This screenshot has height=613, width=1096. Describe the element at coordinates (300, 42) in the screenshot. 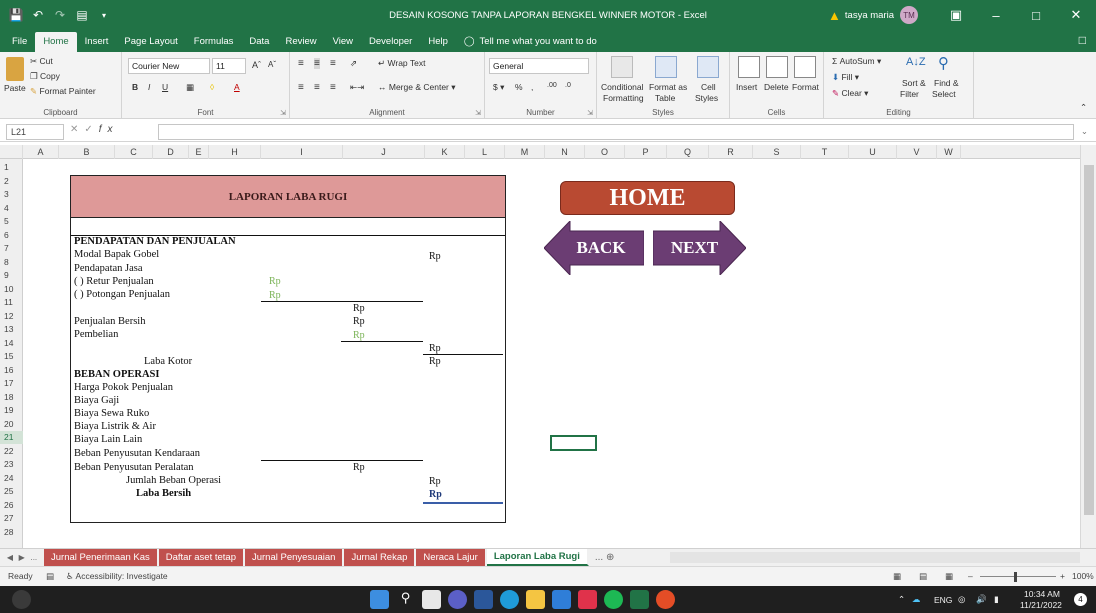

I see `tab-review: Review` at that location.